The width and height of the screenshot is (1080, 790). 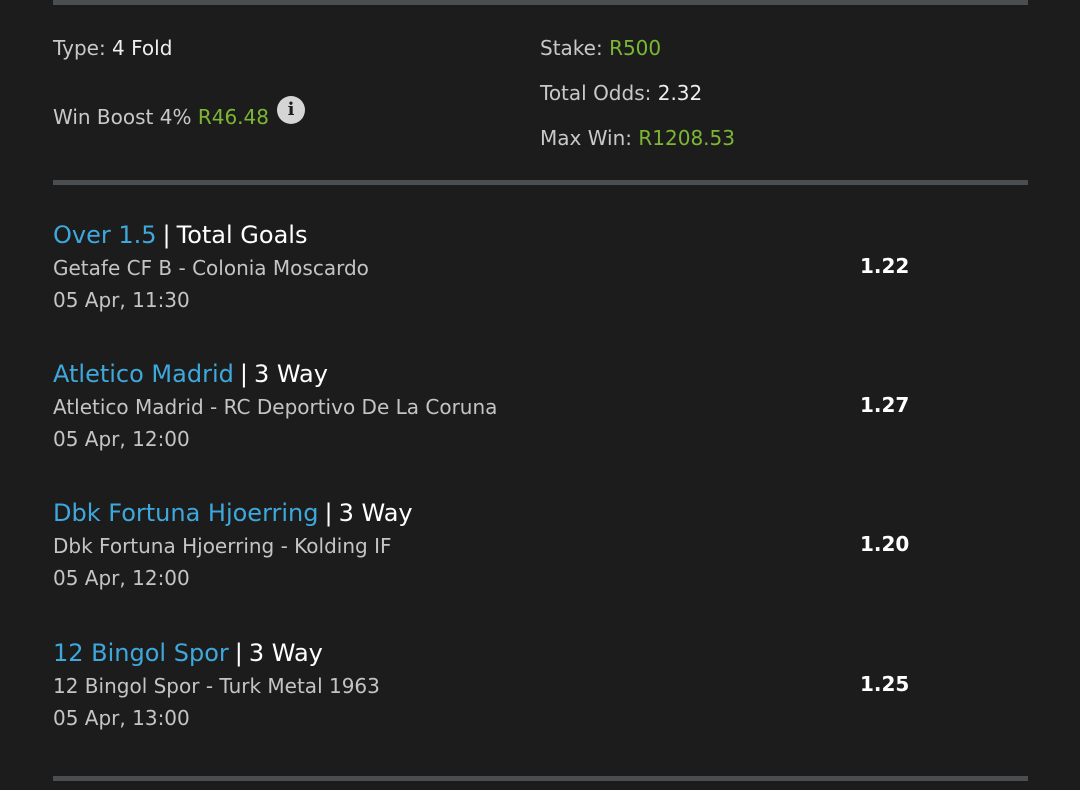 What do you see at coordinates (635, 48) in the screenshot?
I see `stake-value: R500` at bounding box center [635, 48].